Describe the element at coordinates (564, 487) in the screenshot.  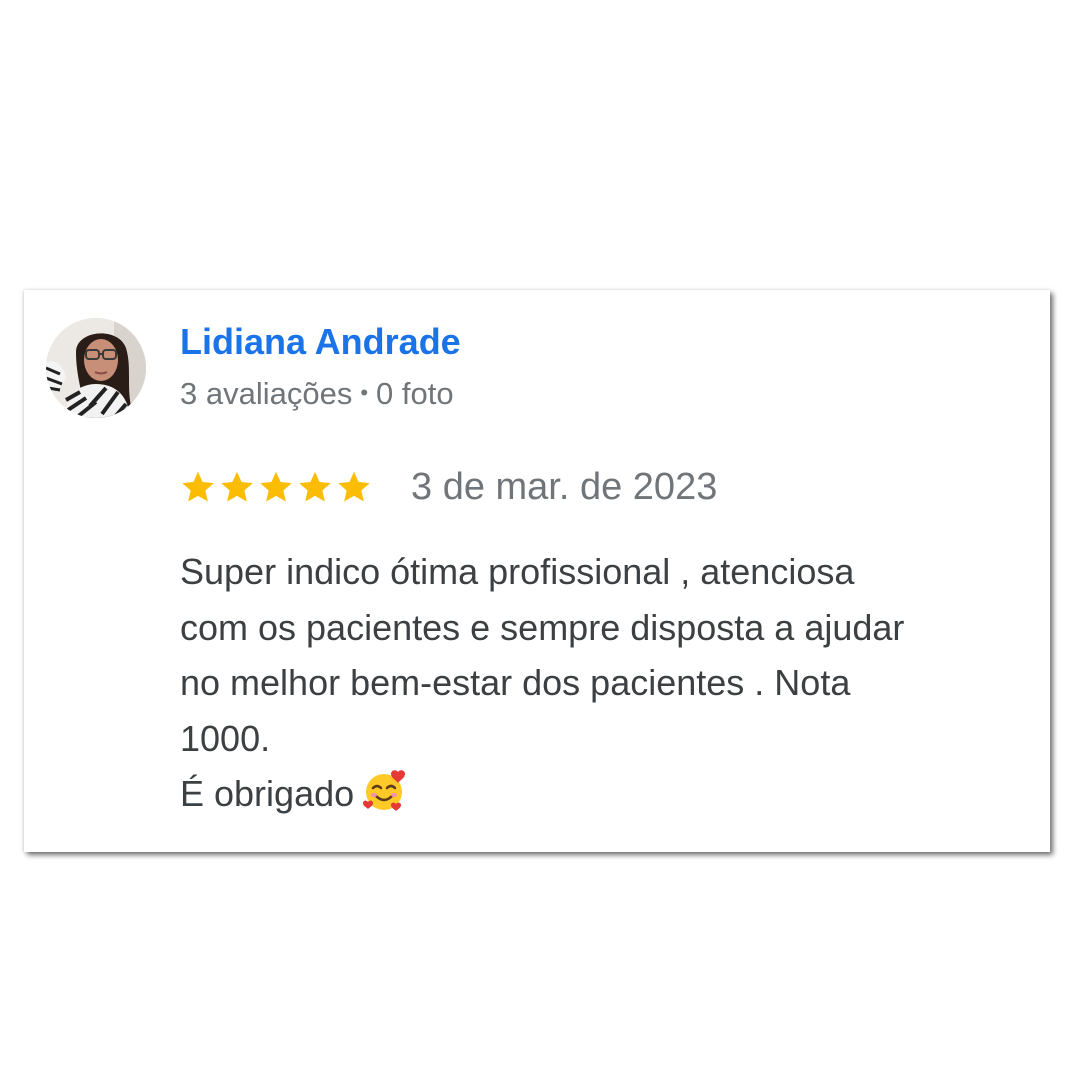
I see `review-date: 3 de mar. de 2023` at that location.